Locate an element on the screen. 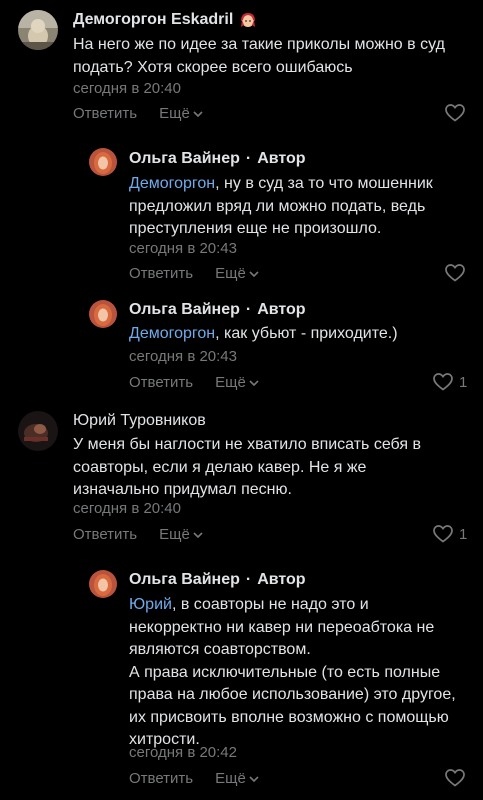 The height and width of the screenshot is (800, 483). comment-text: Демогоргон, как убьют - приходите.) is located at coordinates (294, 334).